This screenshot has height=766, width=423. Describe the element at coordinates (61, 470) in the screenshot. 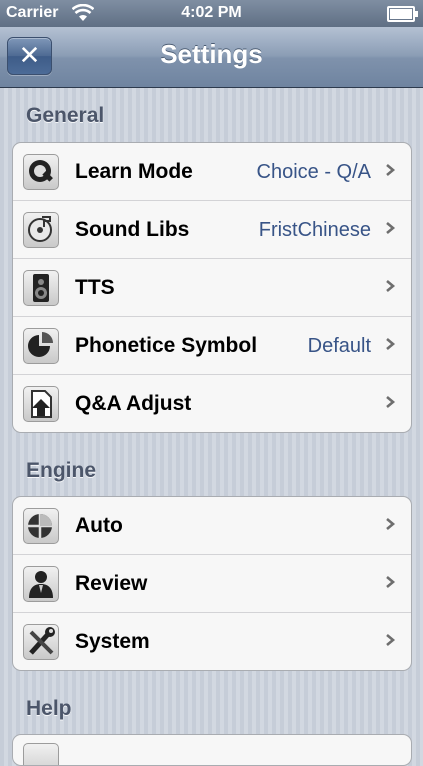

I see `section-header-engine: Engine` at that location.